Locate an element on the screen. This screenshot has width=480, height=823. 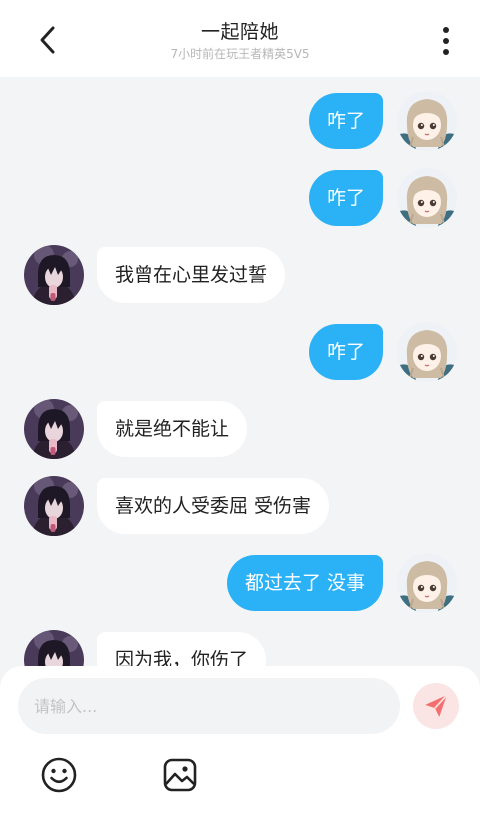
emoji-button is located at coordinates (59, 775).